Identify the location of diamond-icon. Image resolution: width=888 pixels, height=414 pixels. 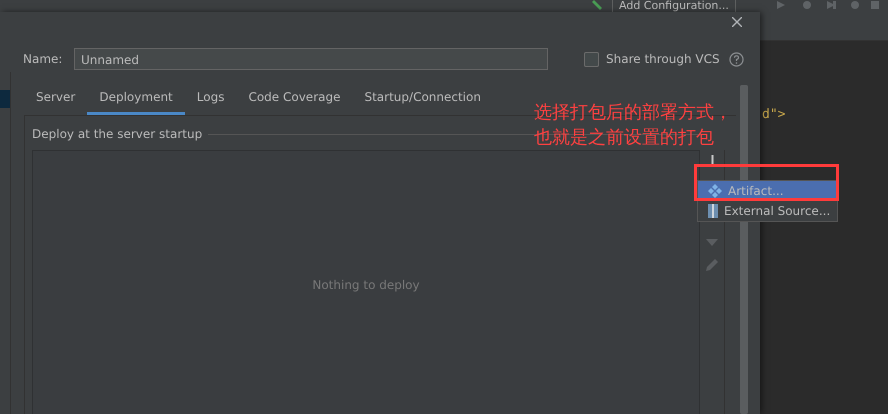
(715, 191).